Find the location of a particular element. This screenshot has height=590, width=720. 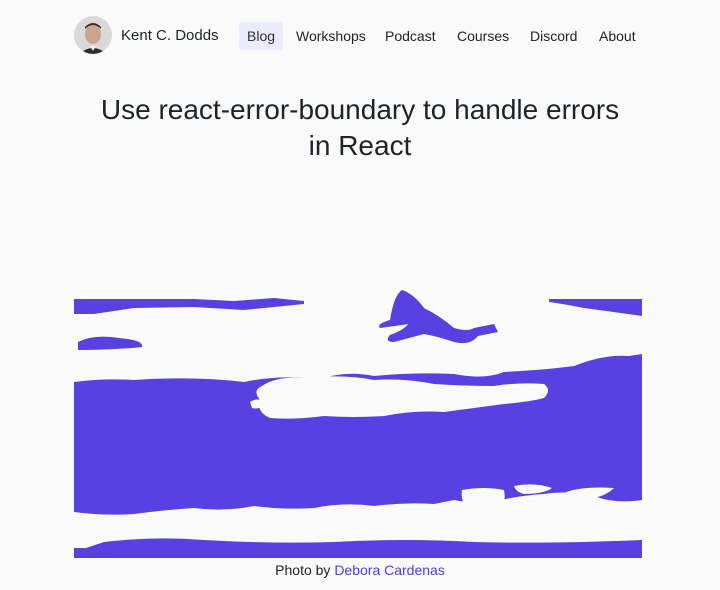

hero-caption: Photo by Debora Cardenas is located at coordinates (360, 570).